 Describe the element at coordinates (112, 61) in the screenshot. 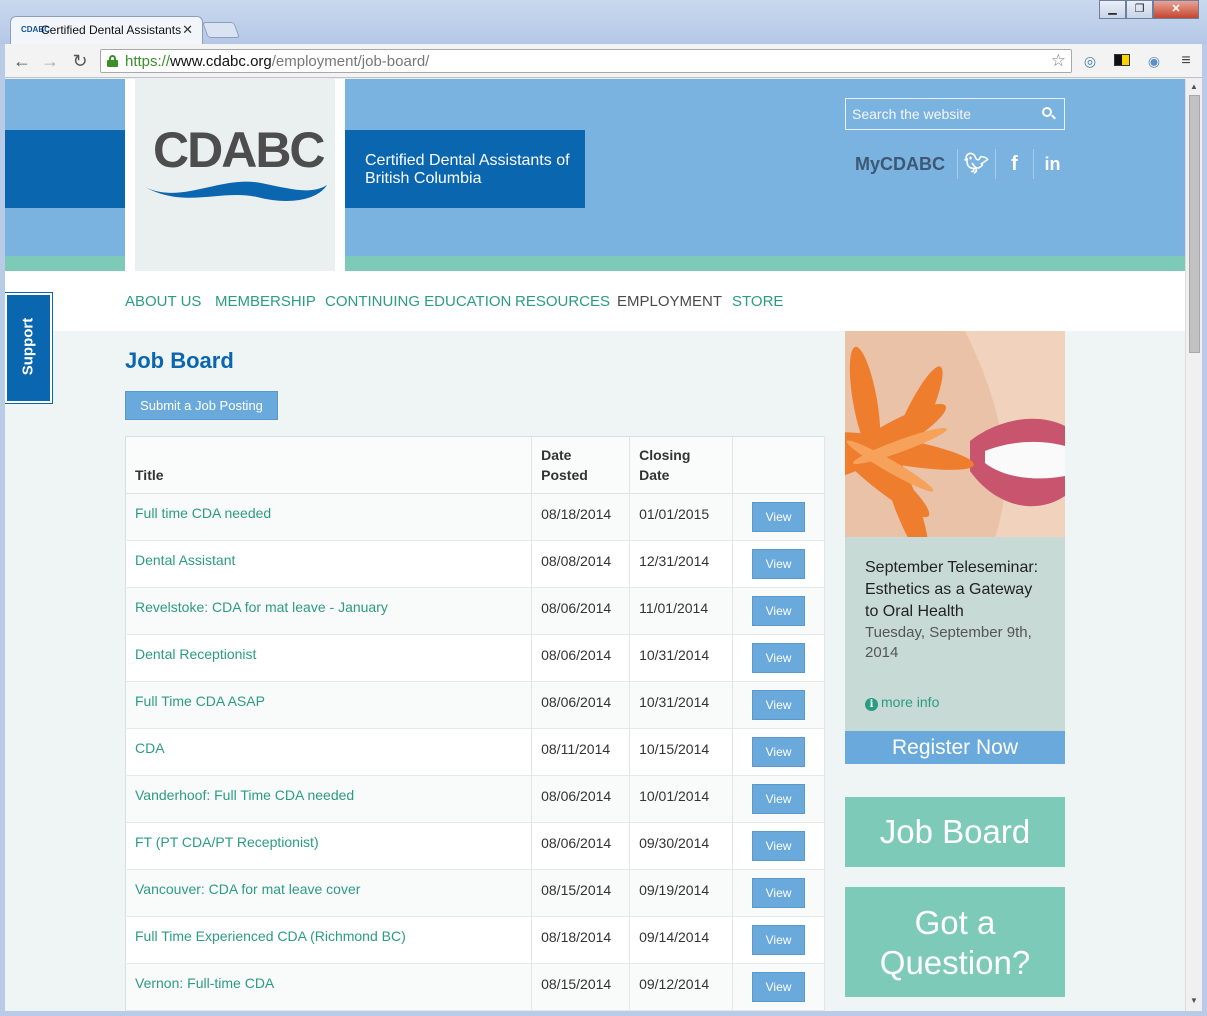

I see `lock-icon` at that location.